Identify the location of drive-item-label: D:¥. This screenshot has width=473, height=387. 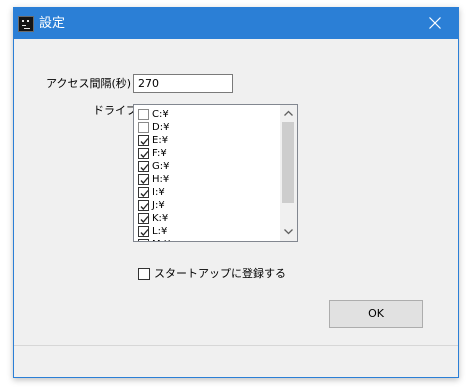
(161, 127).